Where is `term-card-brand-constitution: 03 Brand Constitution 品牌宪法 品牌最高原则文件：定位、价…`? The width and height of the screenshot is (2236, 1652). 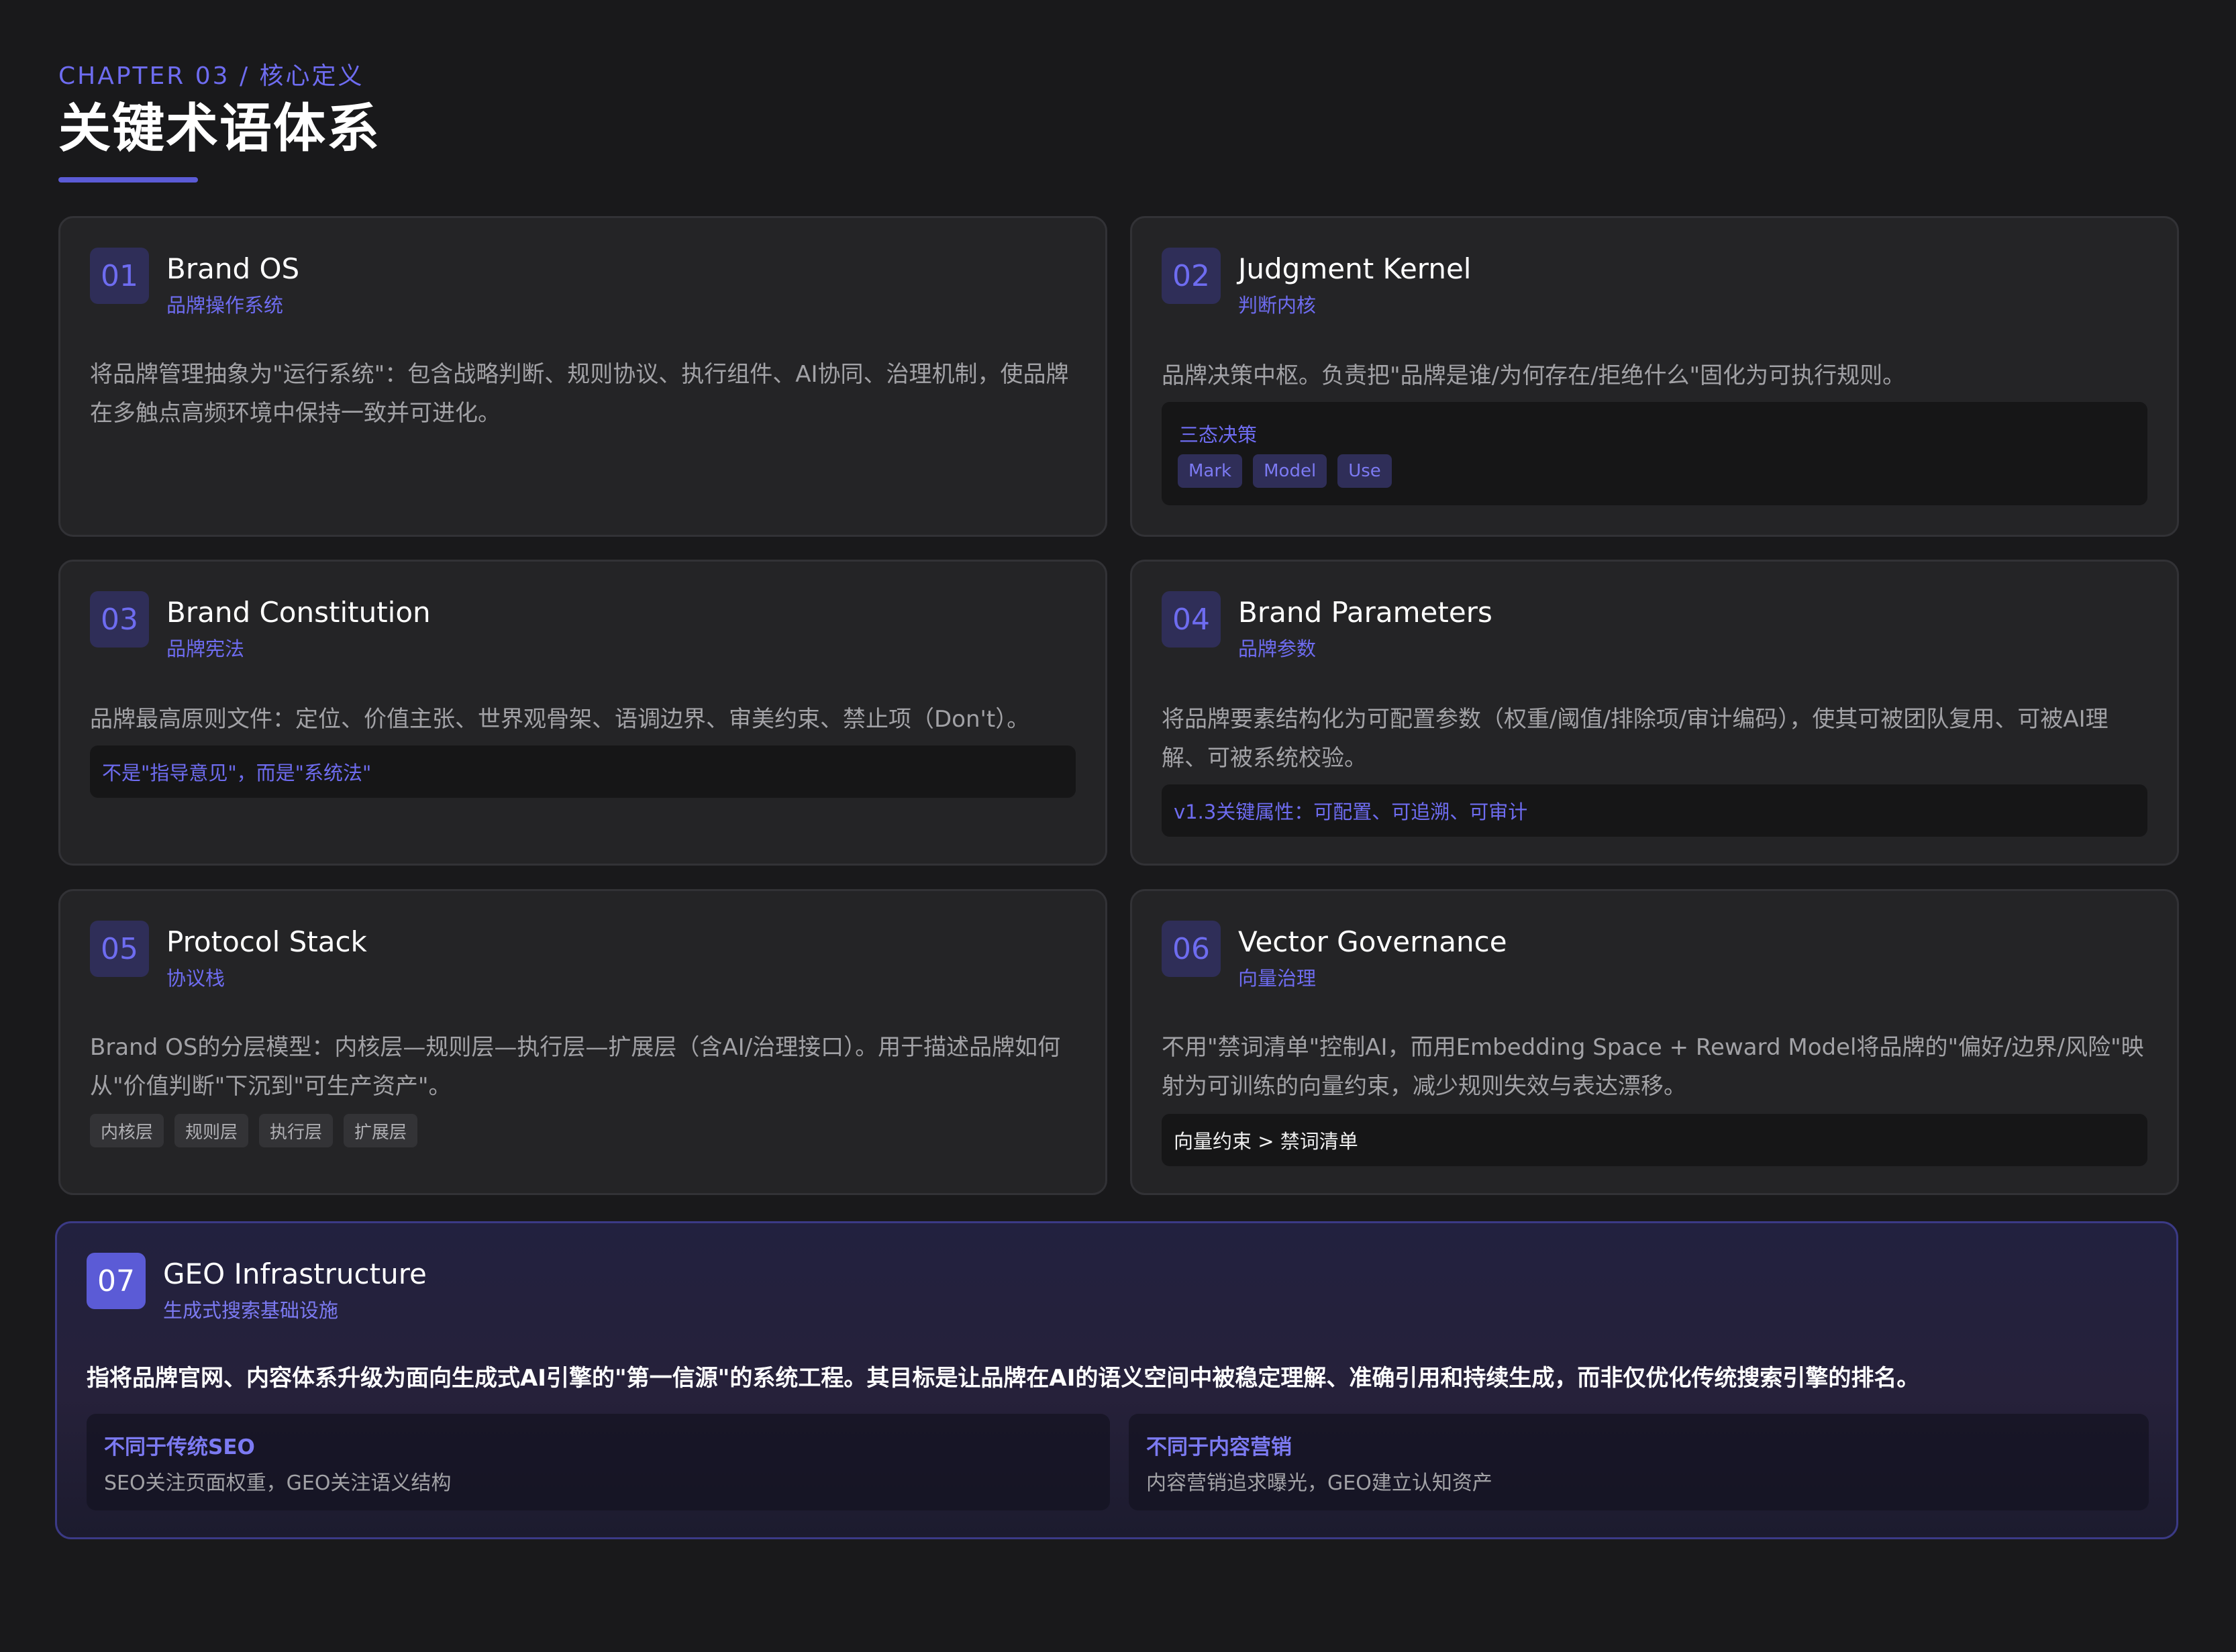 term-card-brand-constitution: 03 Brand Constitution 品牌宪法 品牌最高原则文件：定位、价… is located at coordinates (582, 713).